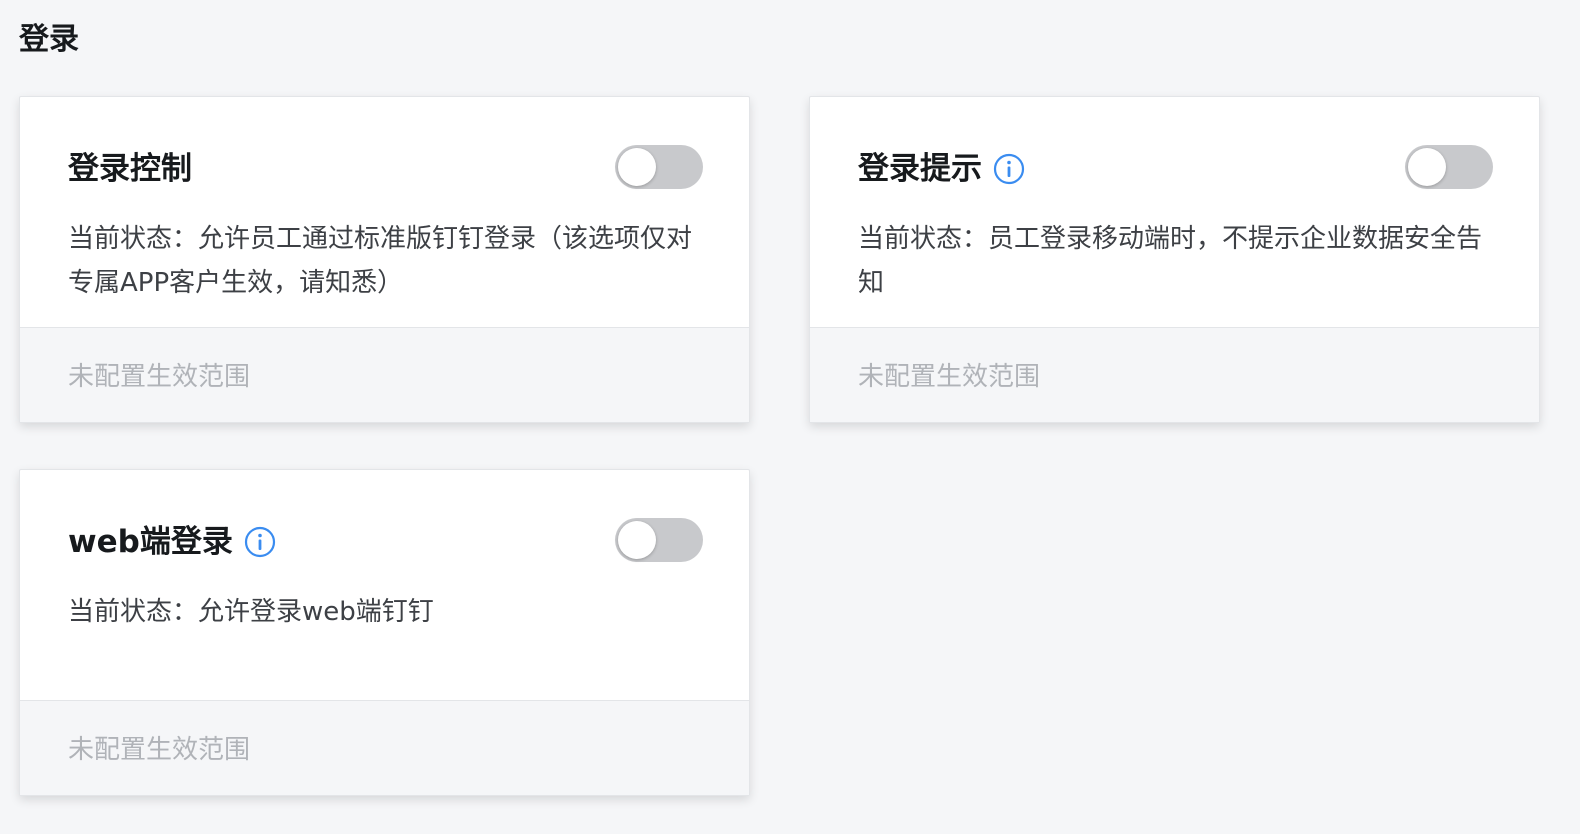 The image size is (1580, 834). I want to click on card-description: 当前状态：允许登录web端钉钉, so click(251, 612).